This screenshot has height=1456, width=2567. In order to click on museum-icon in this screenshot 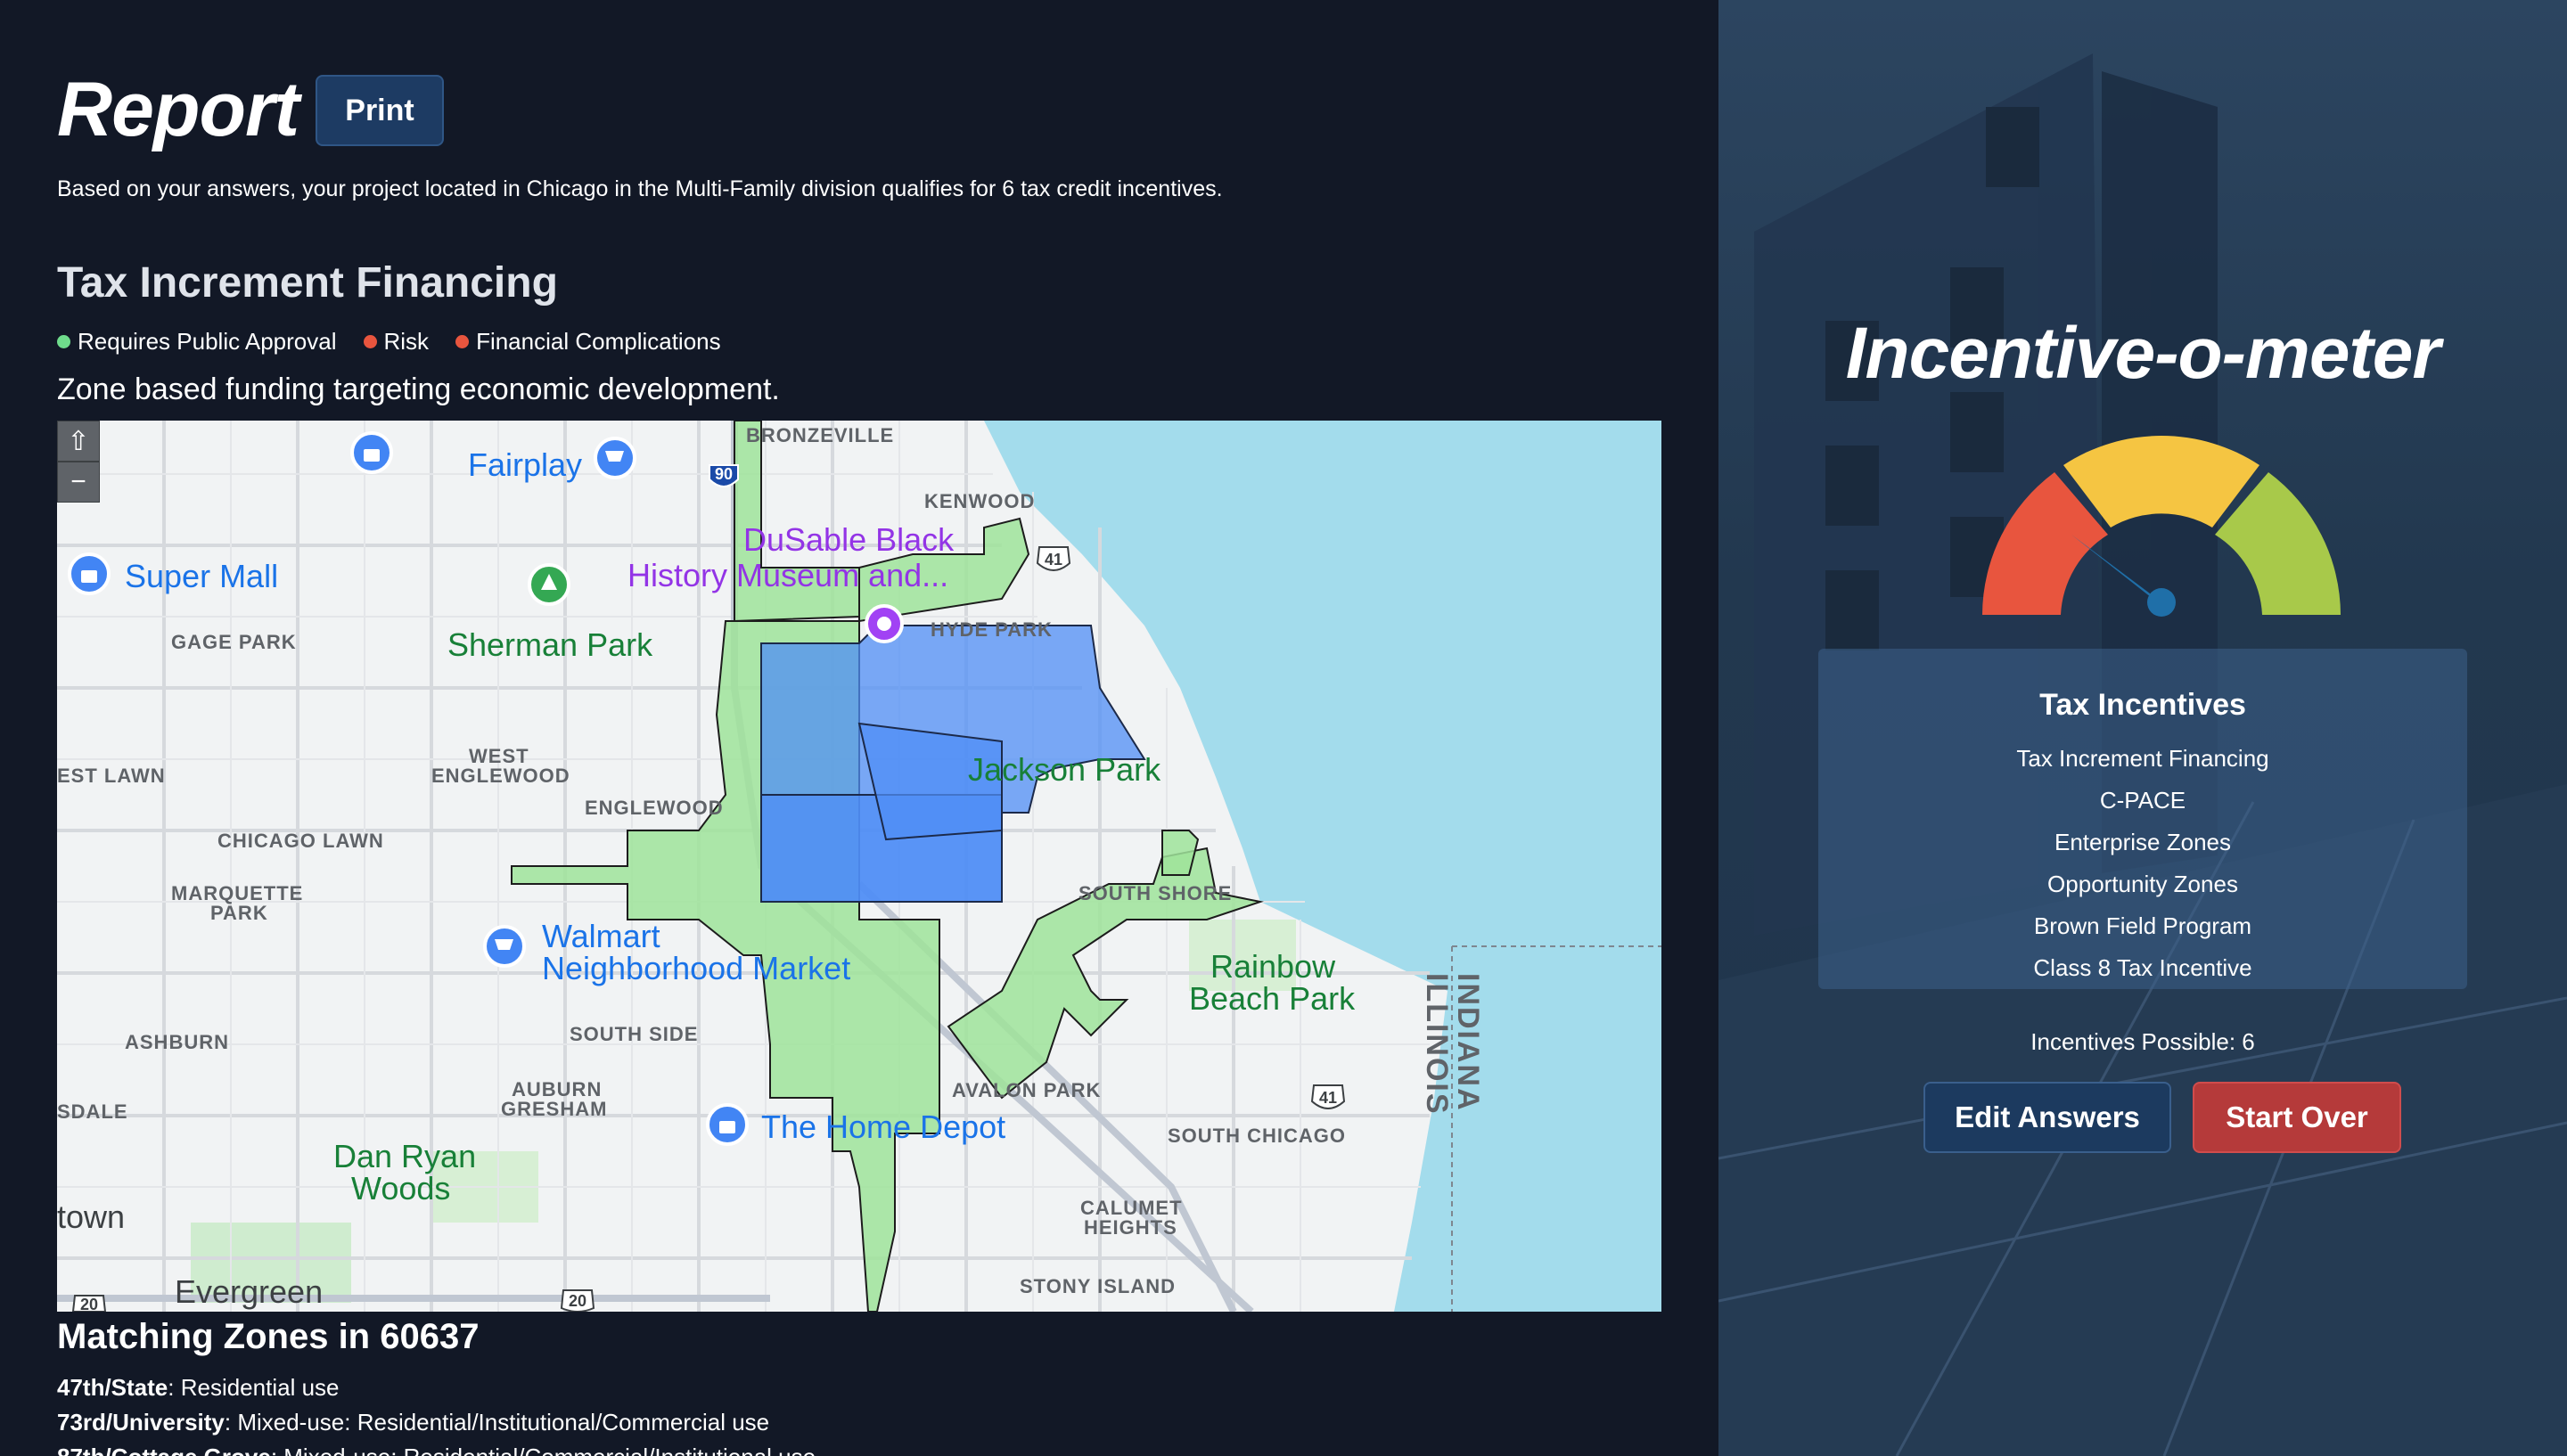, I will do `click(884, 624)`.